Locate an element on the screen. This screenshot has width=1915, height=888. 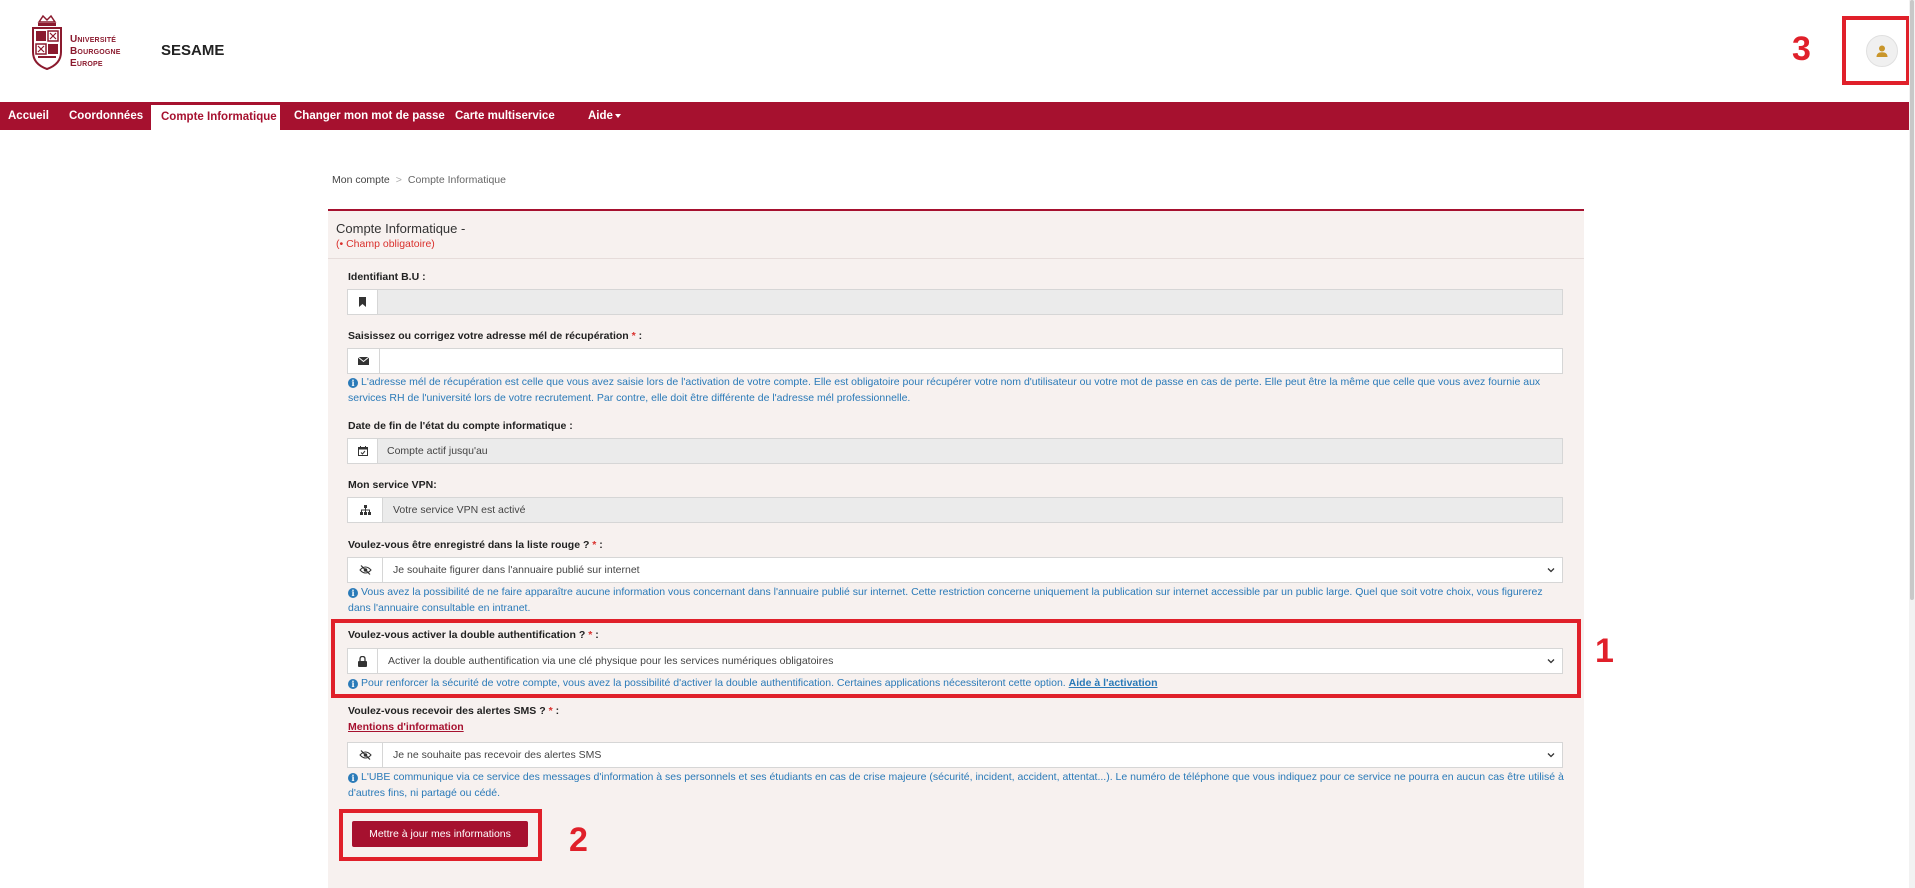
header: Université Bourgogne Europe SESAME is located at coordinates (957, 51).